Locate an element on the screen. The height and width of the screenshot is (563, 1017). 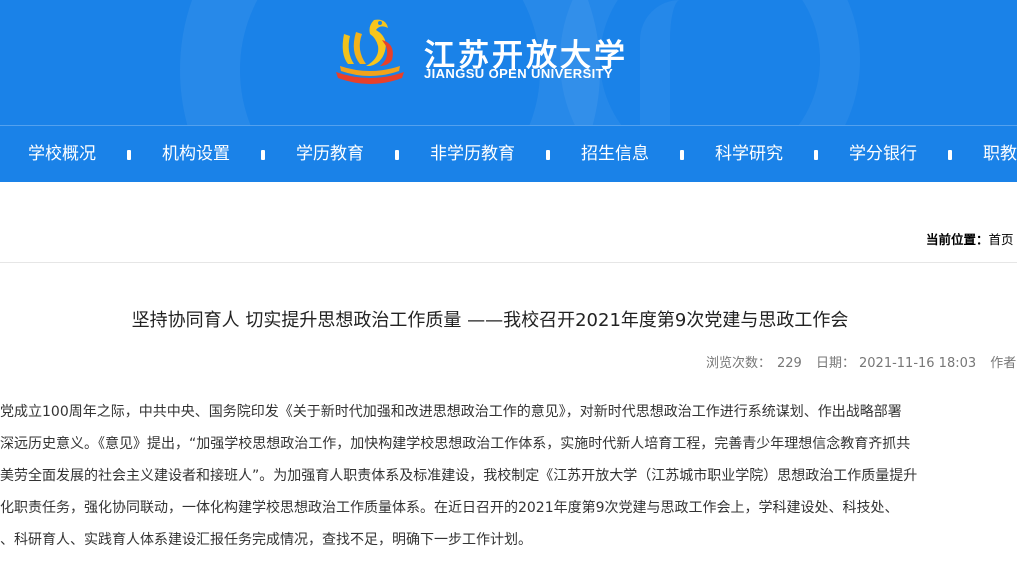
article-paragraph-line: 、科研育人、实践育人体系建设汇报任务完成情况，查找不足，明确下一步工作计划。 is located at coordinates (266, 540).